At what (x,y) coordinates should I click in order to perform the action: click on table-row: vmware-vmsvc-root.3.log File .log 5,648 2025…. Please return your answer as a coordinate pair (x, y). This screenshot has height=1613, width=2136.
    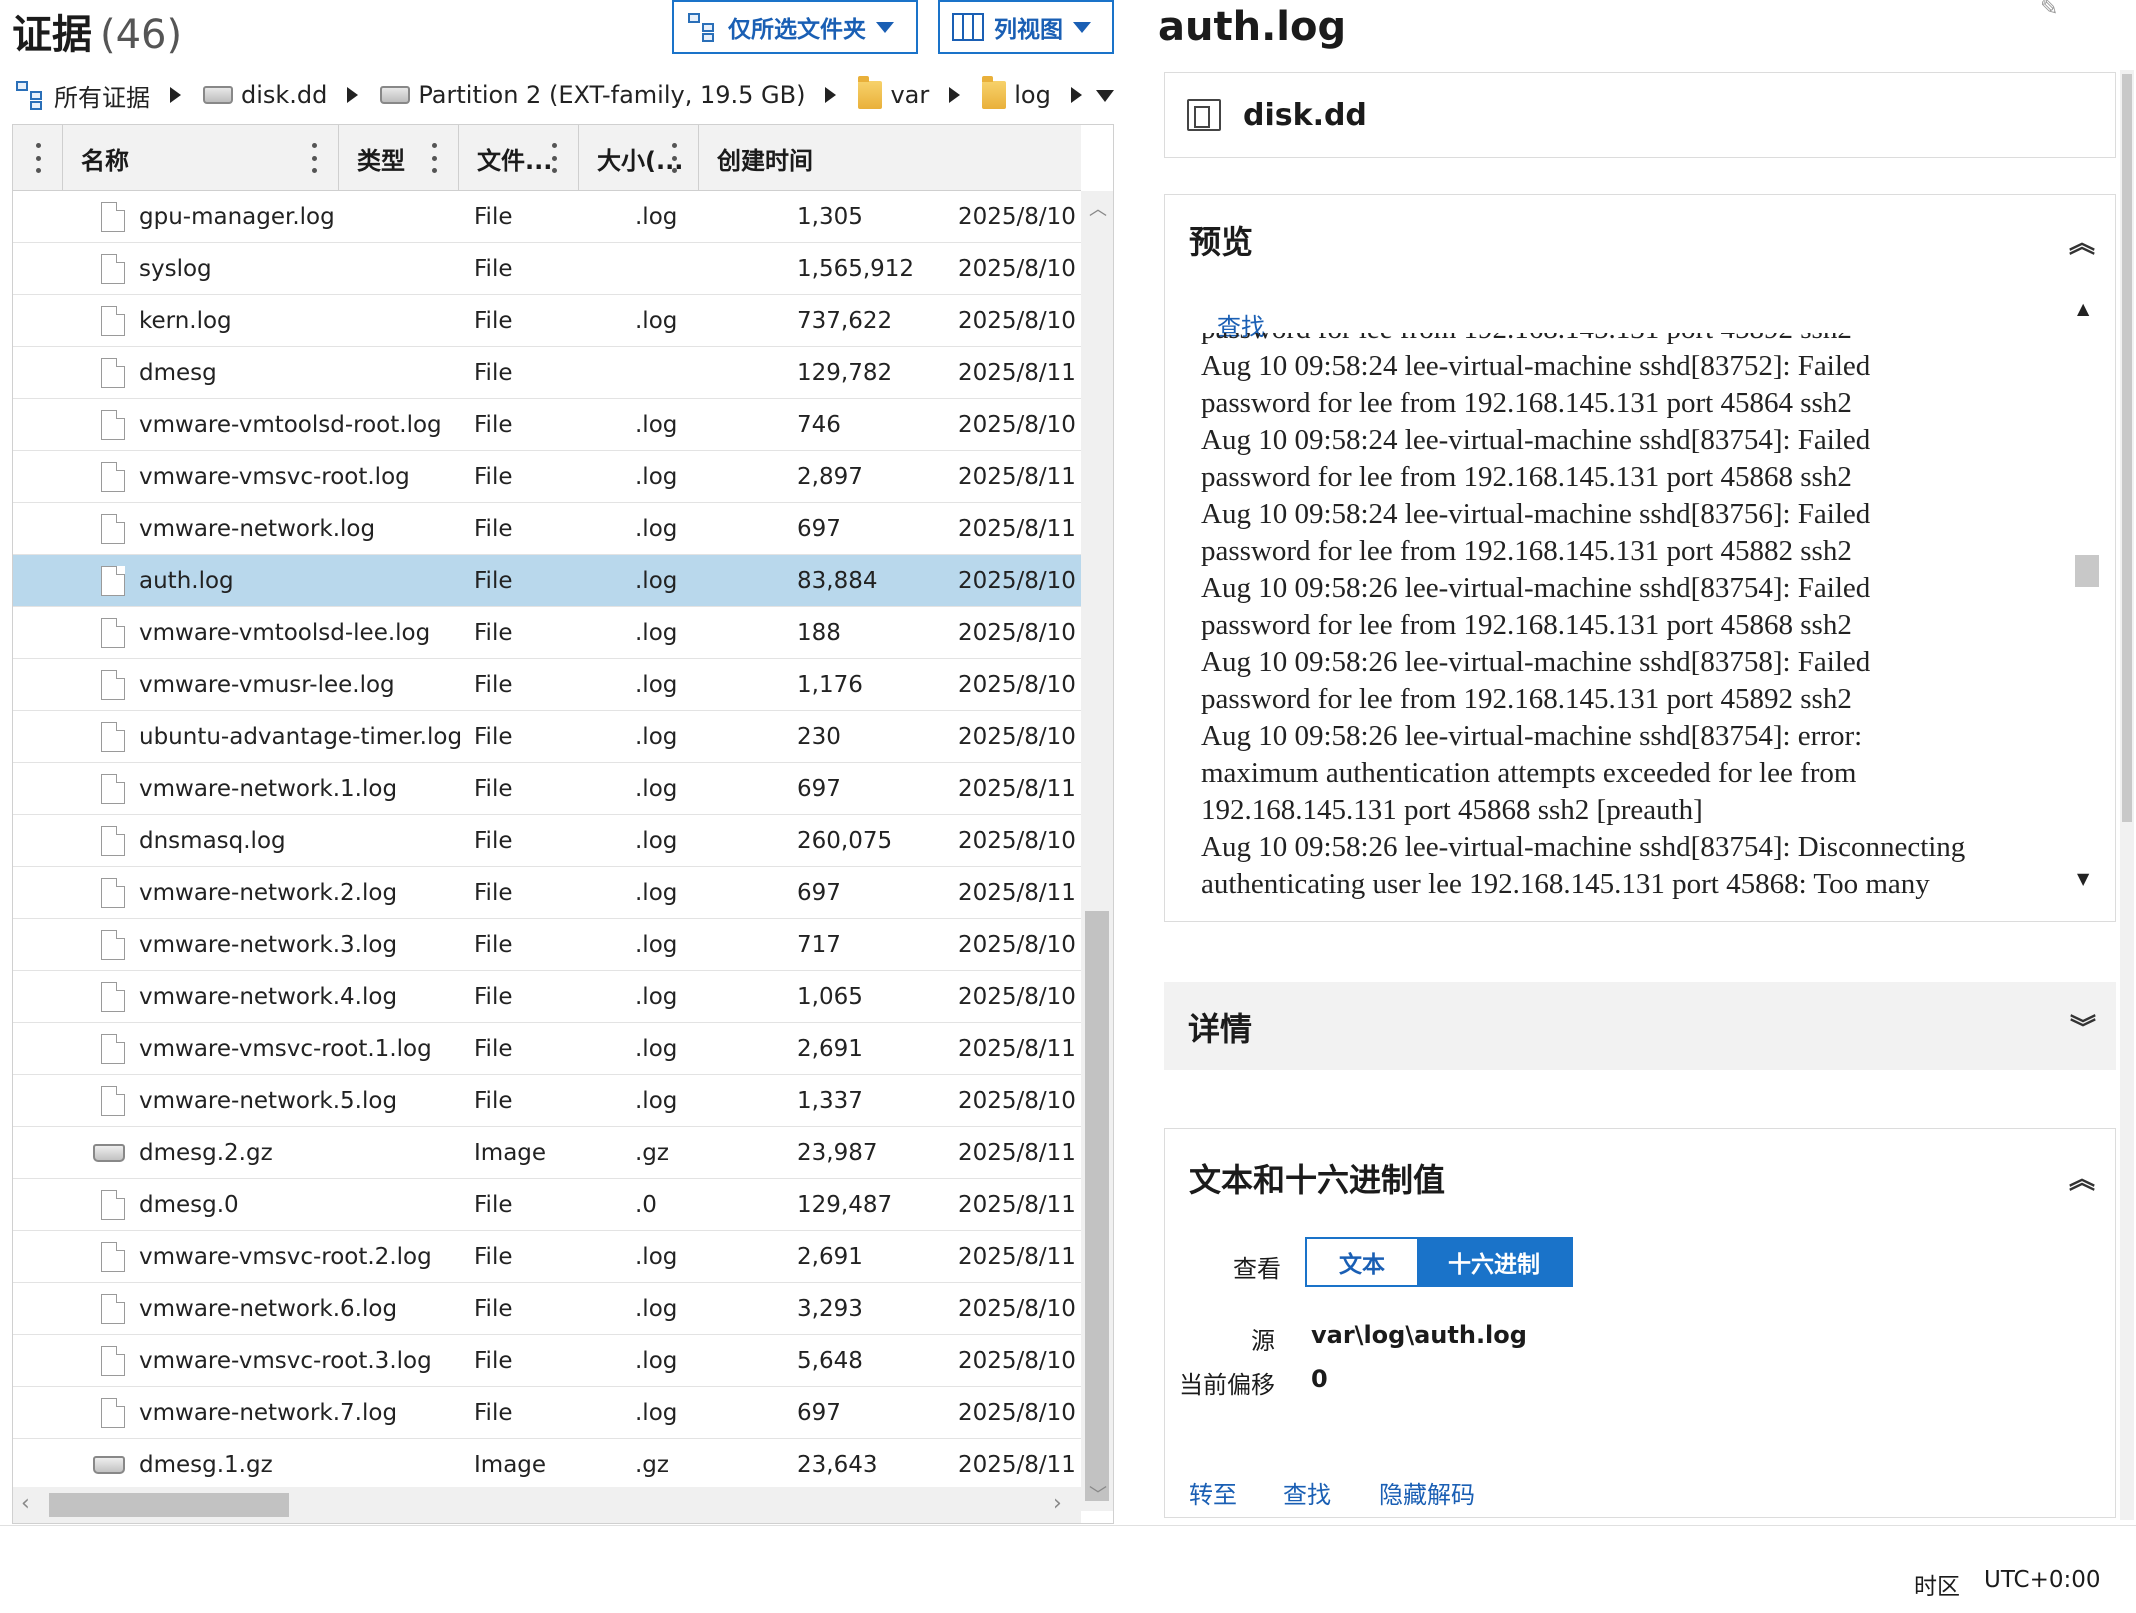
    Looking at the image, I should click on (547, 1361).